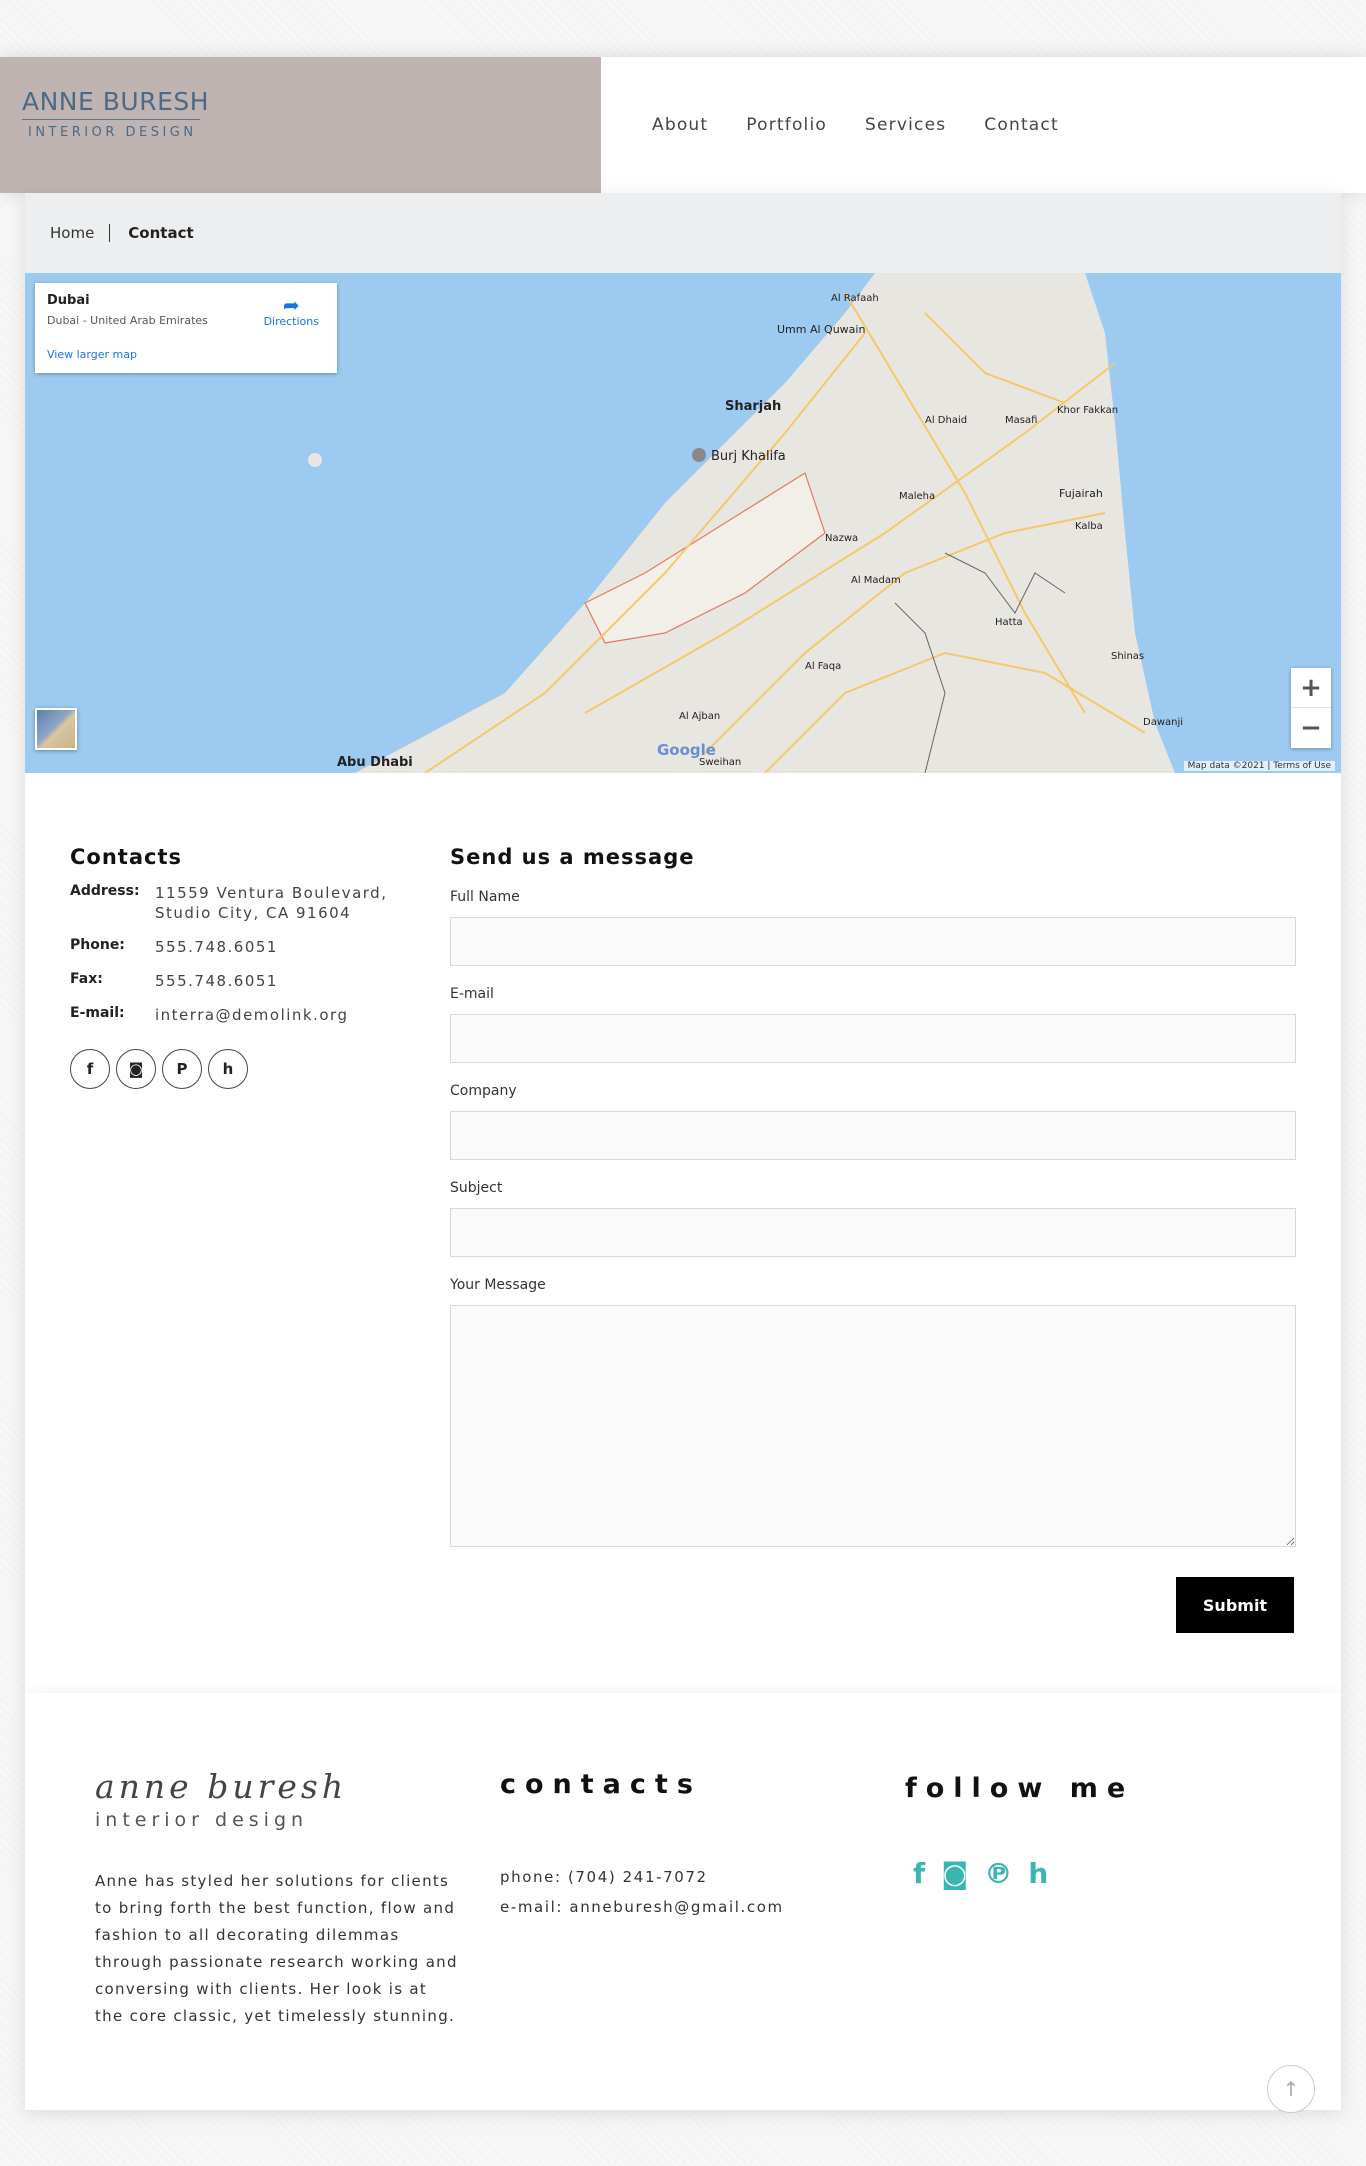 The height and width of the screenshot is (2166, 1366). Describe the element at coordinates (748, 456) in the screenshot. I see `map-label-burj-khalifa: Burj Khalifa` at that location.